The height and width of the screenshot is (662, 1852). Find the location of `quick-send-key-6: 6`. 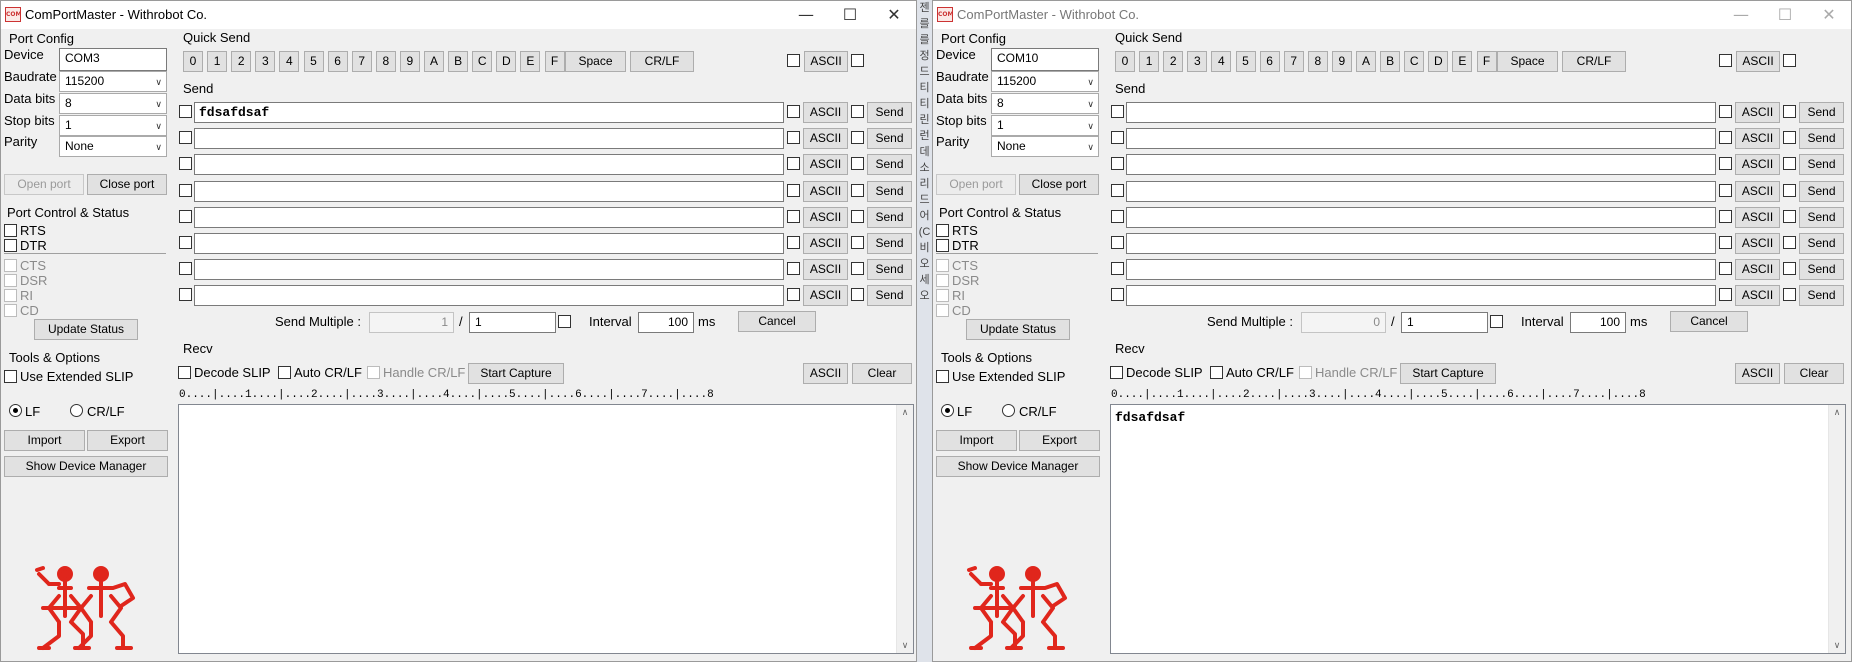

quick-send-key-6: 6 is located at coordinates (337, 61).